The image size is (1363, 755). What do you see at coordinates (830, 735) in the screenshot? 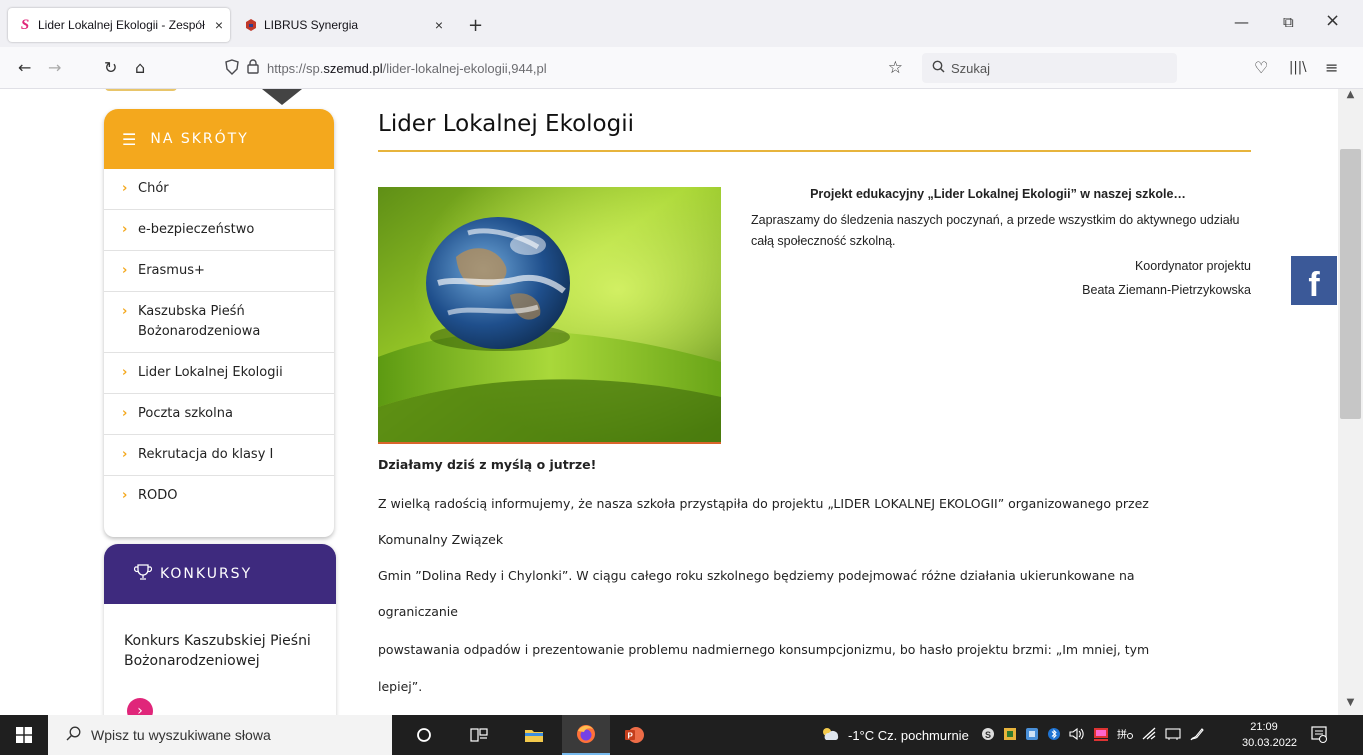
I see `weather-icon` at bounding box center [830, 735].